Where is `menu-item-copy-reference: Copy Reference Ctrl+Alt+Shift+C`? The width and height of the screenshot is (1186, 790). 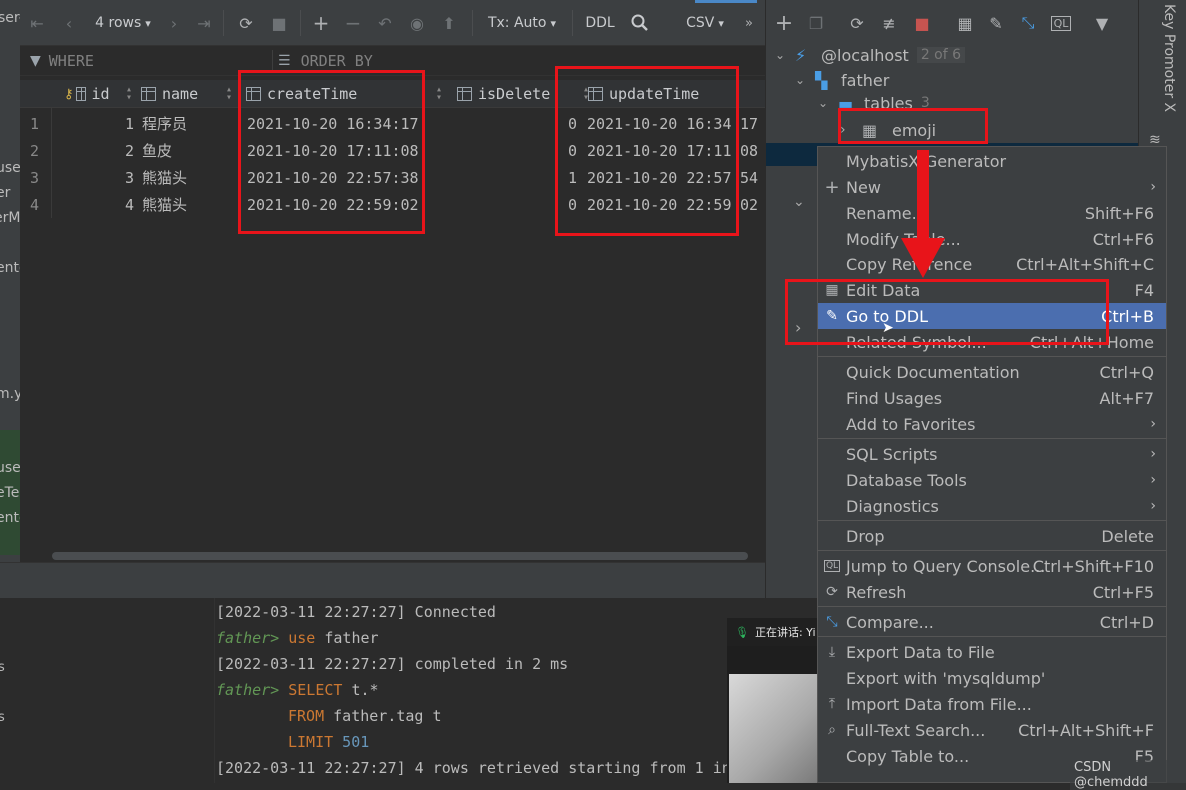 menu-item-copy-reference: Copy Reference Ctrl+Alt+Shift+C is located at coordinates (992, 264).